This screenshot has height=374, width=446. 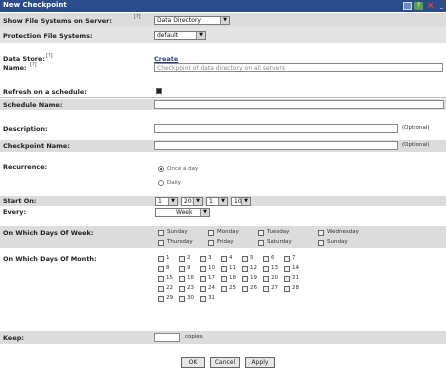 What do you see at coordinates (192, 20) in the screenshot?
I see `show-filesystems-select: Data Directory ▼` at bounding box center [192, 20].